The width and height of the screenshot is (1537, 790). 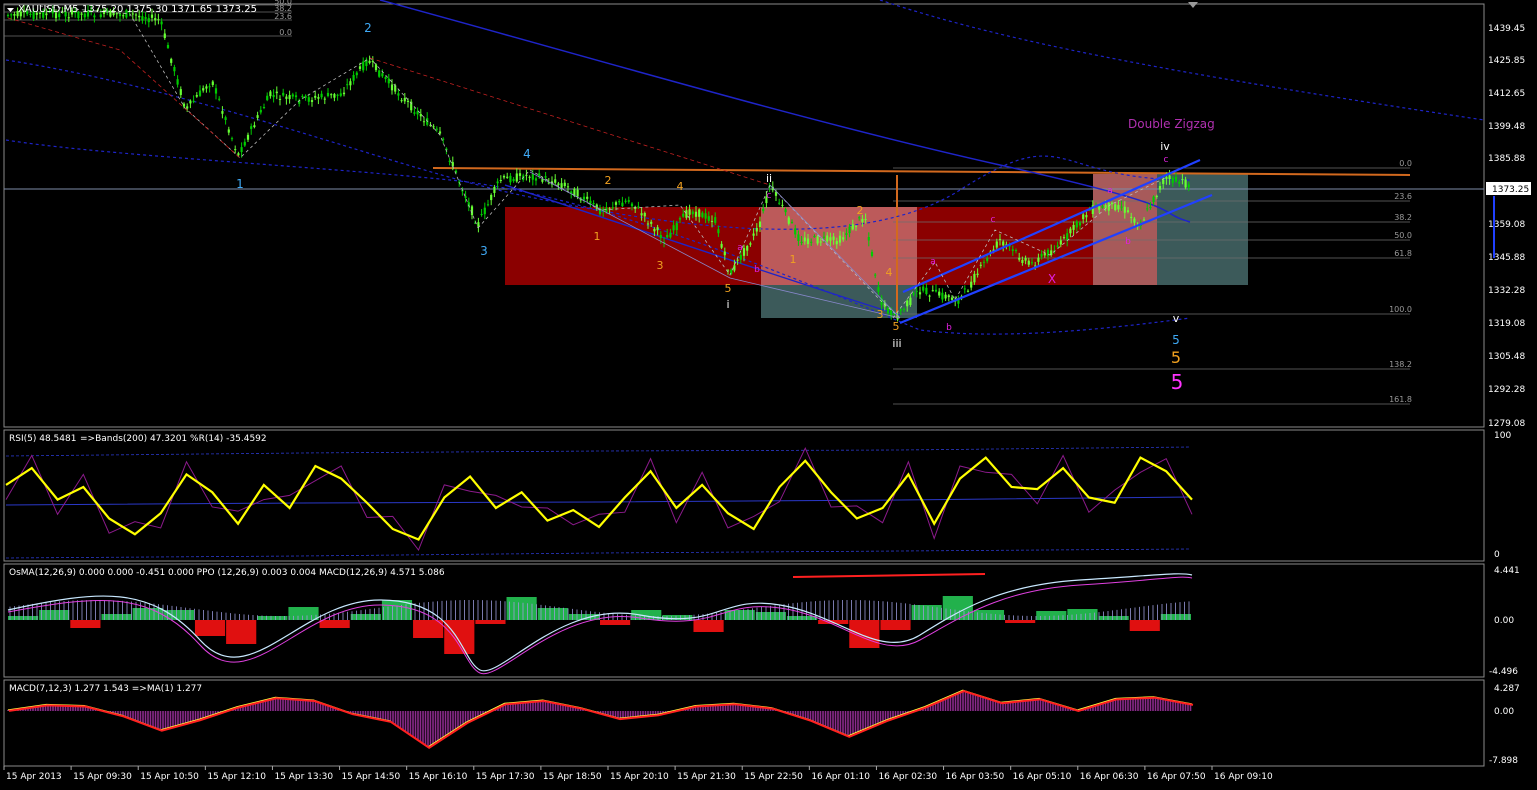 What do you see at coordinates (597, 236) in the screenshot?
I see `wave-label-orange: 1` at bounding box center [597, 236].